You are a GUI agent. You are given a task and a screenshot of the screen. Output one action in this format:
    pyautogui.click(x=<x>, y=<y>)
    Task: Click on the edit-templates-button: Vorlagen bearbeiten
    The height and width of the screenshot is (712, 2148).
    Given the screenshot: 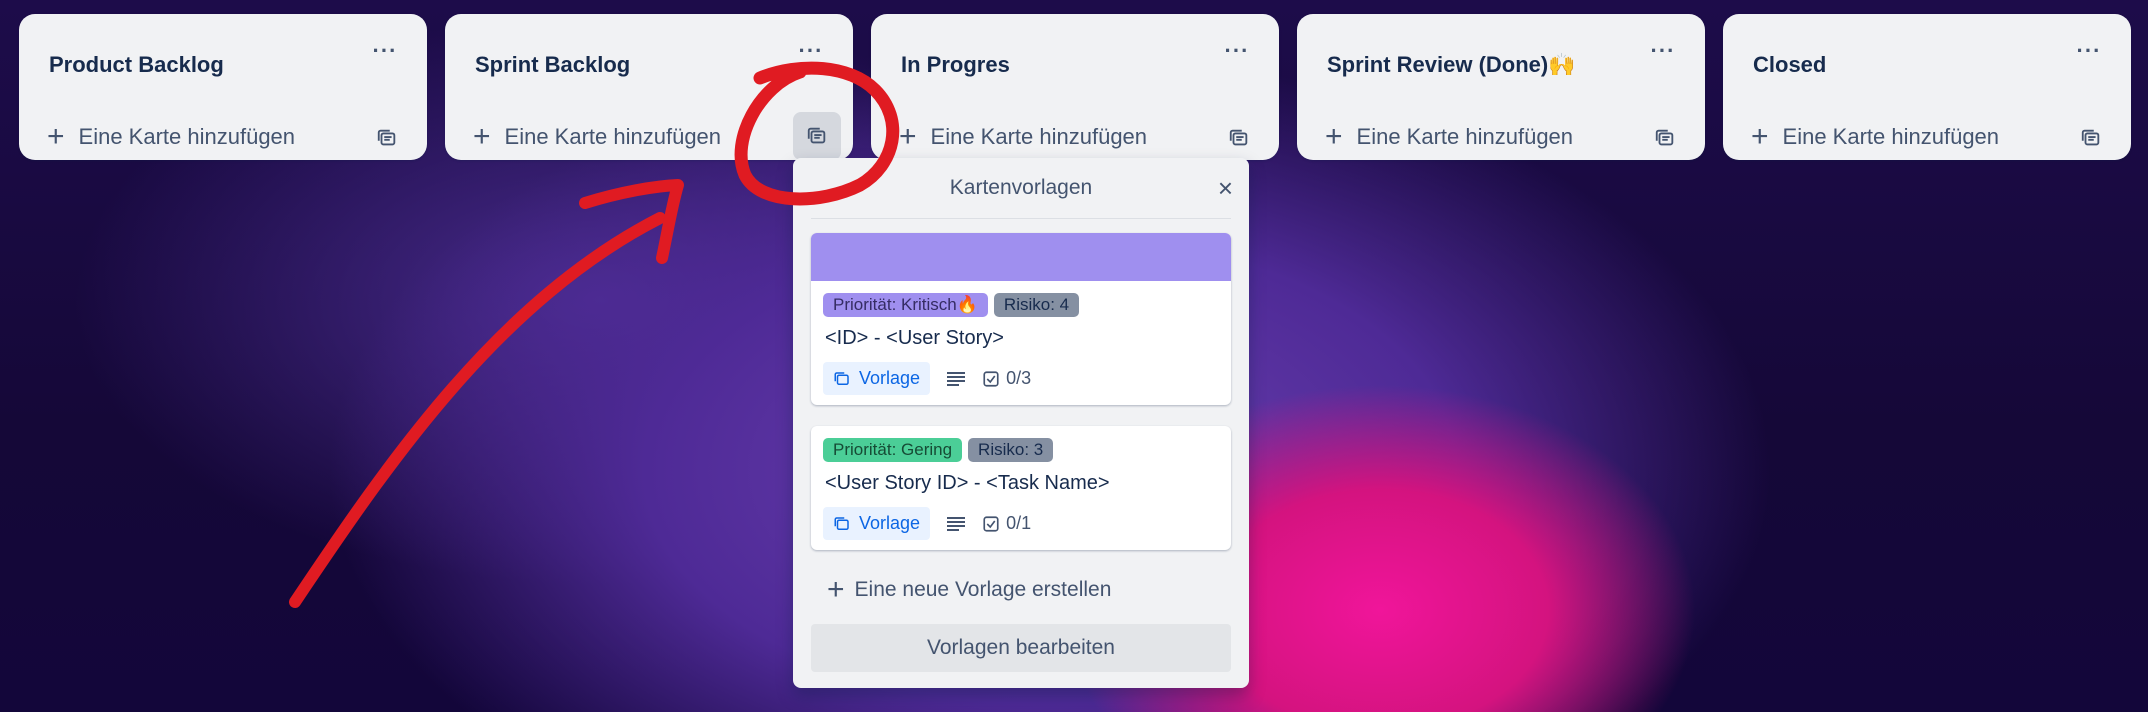 What is the action you would take?
    pyautogui.click(x=1021, y=648)
    